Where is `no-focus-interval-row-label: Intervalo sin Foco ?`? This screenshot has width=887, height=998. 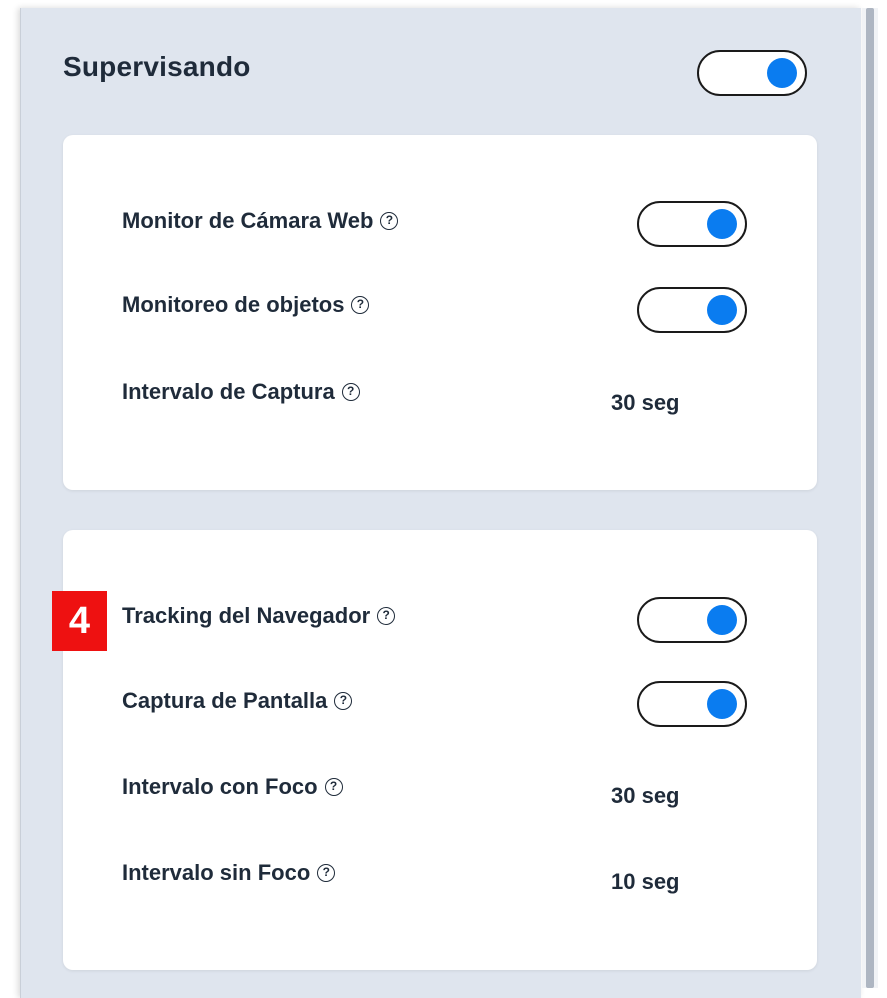
no-focus-interval-row-label: Intervalo sin Foco ? is located at coordinates (229, 873).